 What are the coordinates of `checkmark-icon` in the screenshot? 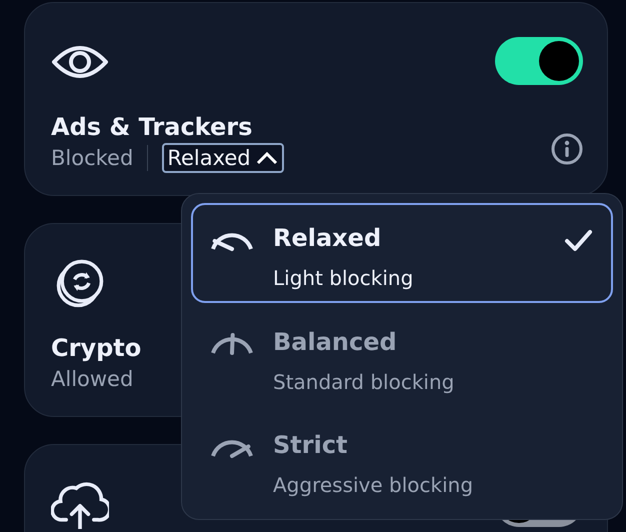 It's located at (578, 240).